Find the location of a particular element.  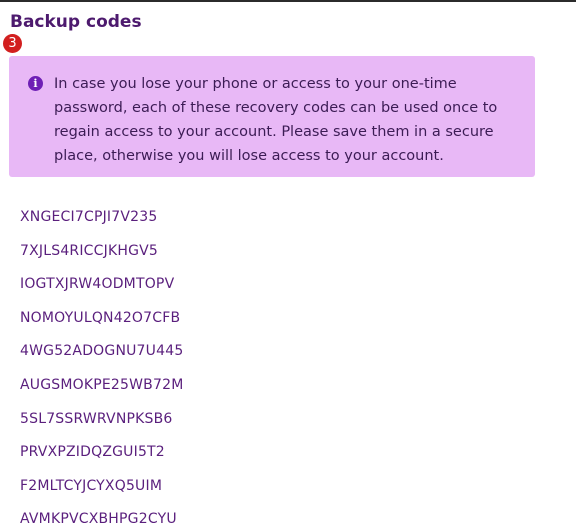

page-title: Backup codes is located at coordinates (76, 22).